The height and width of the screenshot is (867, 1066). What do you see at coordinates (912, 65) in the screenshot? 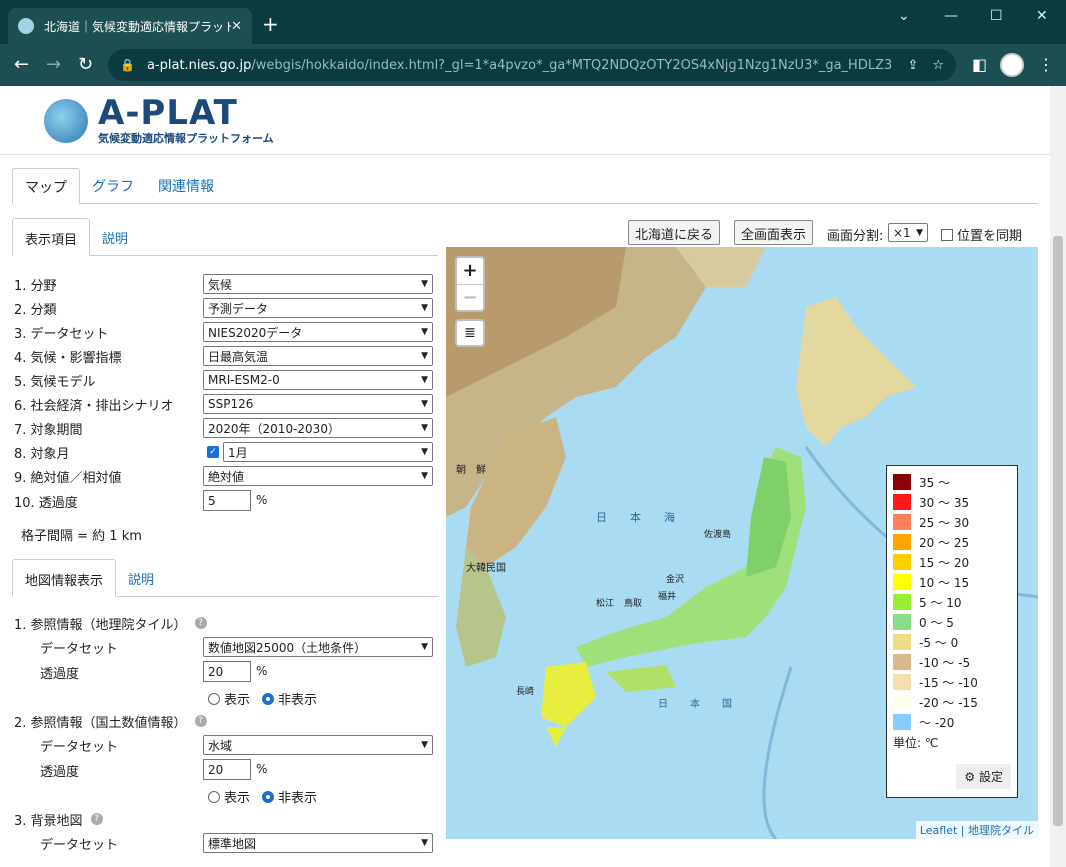
I see `share-icon: ⇪` at bounding box center [912, 65].